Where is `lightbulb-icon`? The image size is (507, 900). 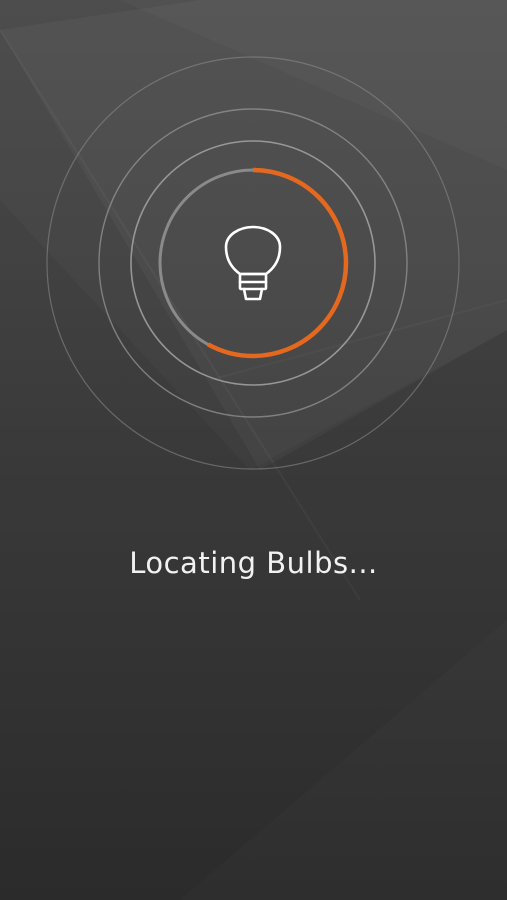
lightbulb-icon is located at coordinates (253, 263).